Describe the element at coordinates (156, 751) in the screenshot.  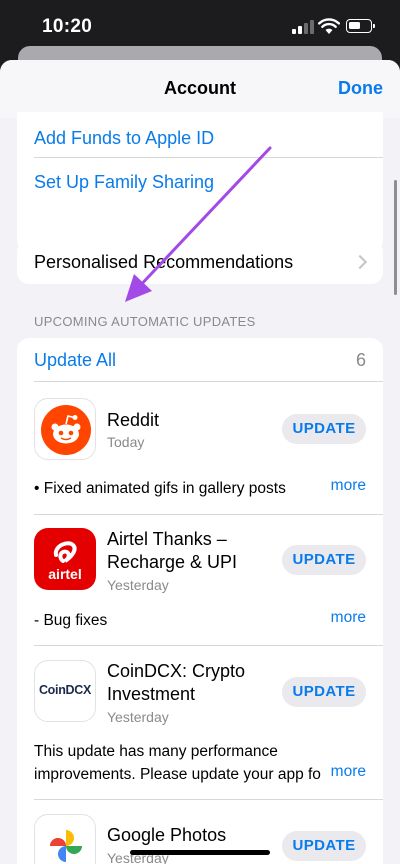
I see `release-notes: This update has many performance` at that location.